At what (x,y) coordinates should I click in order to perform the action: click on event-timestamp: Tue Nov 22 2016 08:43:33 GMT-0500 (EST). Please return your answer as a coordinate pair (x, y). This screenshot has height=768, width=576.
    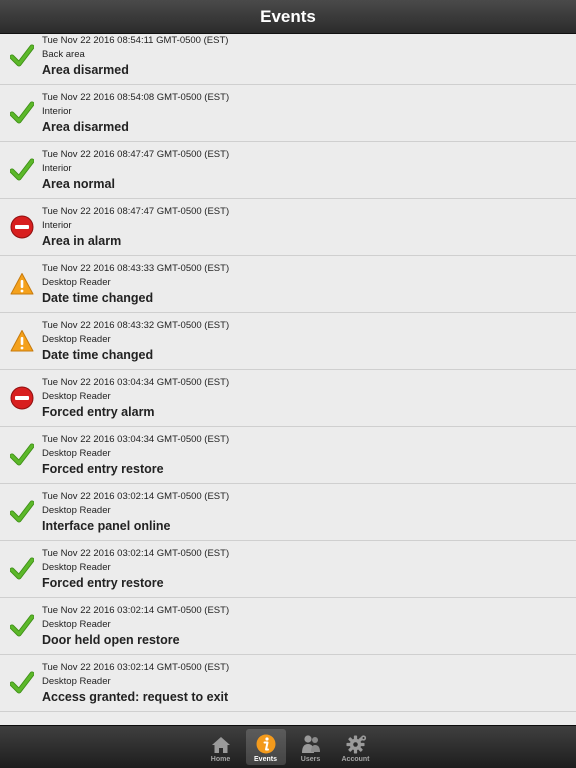
    Looking at the image, I should click on (136, 268).